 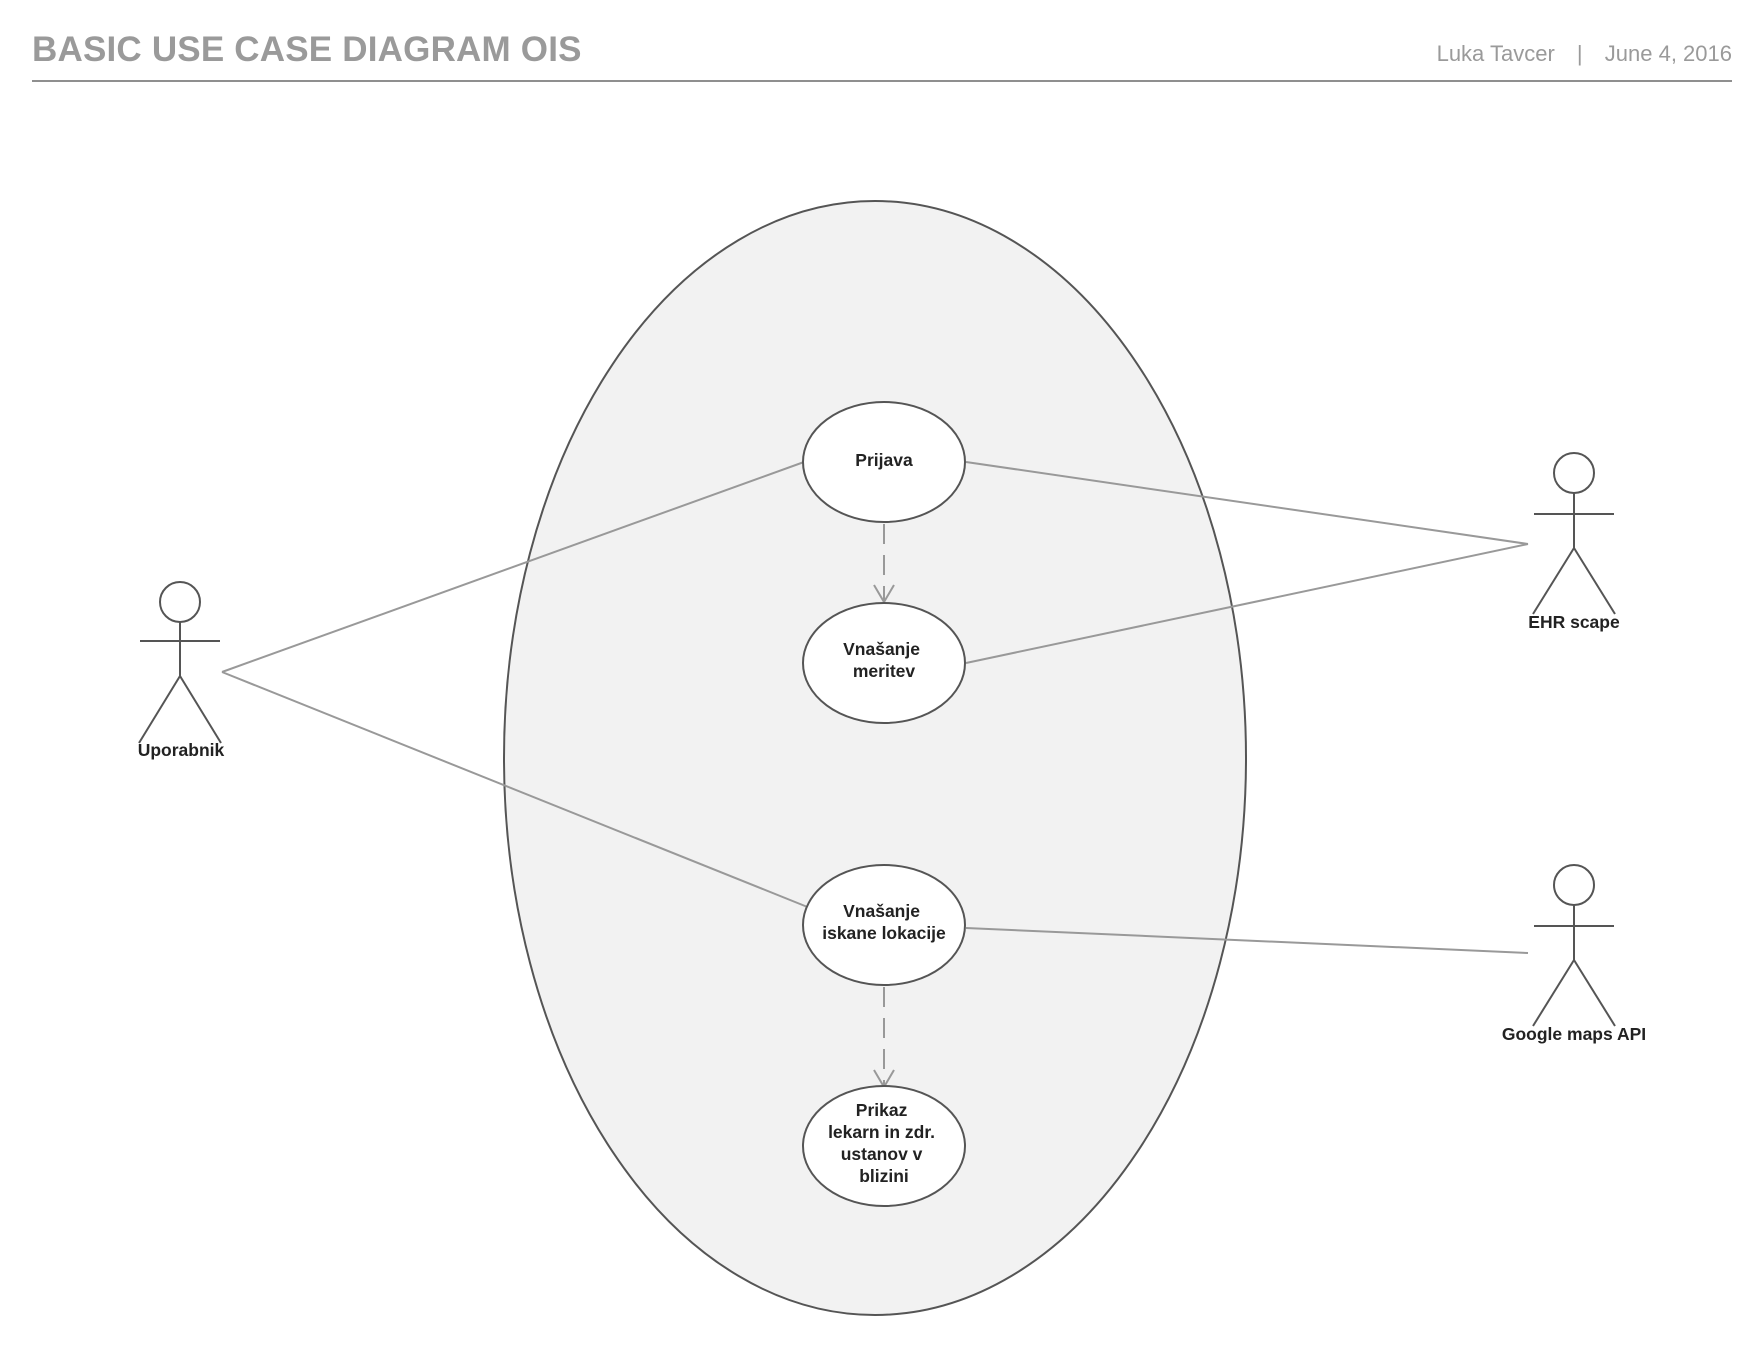 I want to click on use-case-prikaz-lekarn: Prikaz lekarn in zdr. ustanov v blizini, so click(x=884, y=1146).